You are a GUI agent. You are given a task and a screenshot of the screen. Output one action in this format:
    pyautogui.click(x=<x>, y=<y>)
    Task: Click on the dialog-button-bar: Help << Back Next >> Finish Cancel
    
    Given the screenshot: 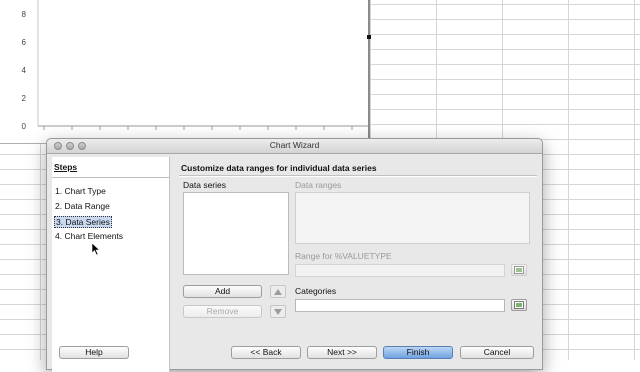 What is the action you would take?
    pyautogui.click(x=294, y=355)
    